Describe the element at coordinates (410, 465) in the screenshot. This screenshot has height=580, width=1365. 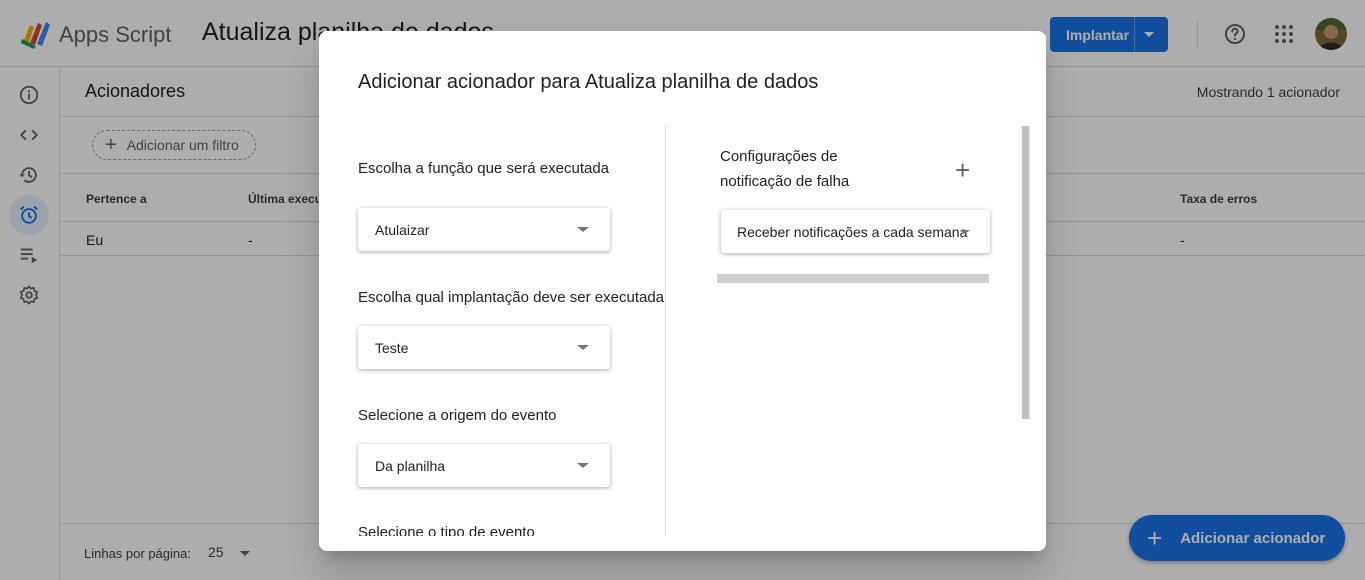
I see `event-source-select-value: Da planilha` at that location.